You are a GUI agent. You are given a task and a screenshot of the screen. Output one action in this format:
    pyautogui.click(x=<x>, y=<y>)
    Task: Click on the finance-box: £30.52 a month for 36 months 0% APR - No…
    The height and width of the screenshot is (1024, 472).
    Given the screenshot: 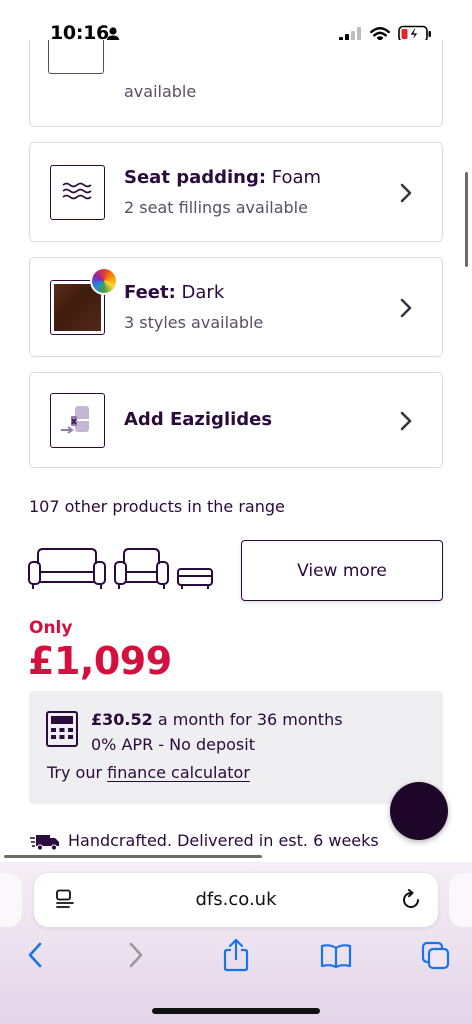 What is the action you would take?
    pyautogui.click(x=236, y=747)
    